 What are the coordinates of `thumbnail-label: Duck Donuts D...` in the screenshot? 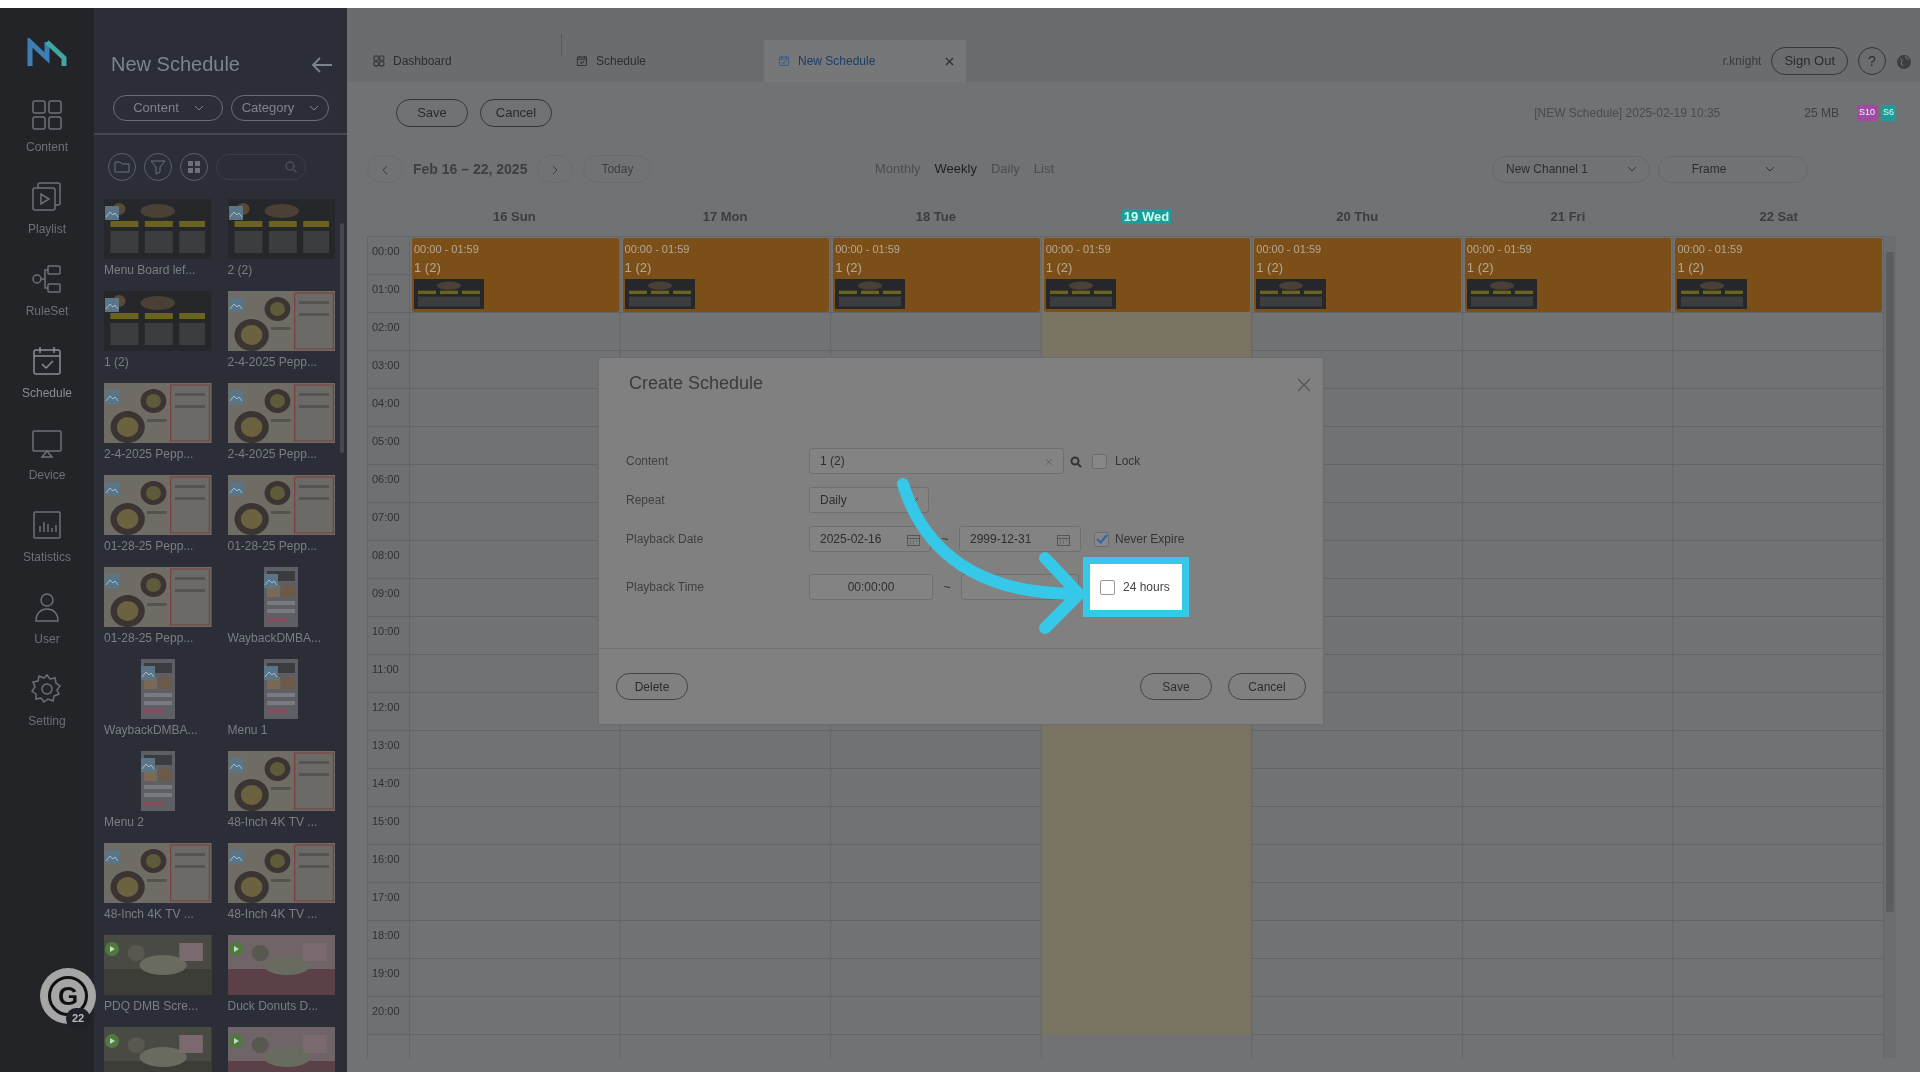 It's located at (273, 1006).